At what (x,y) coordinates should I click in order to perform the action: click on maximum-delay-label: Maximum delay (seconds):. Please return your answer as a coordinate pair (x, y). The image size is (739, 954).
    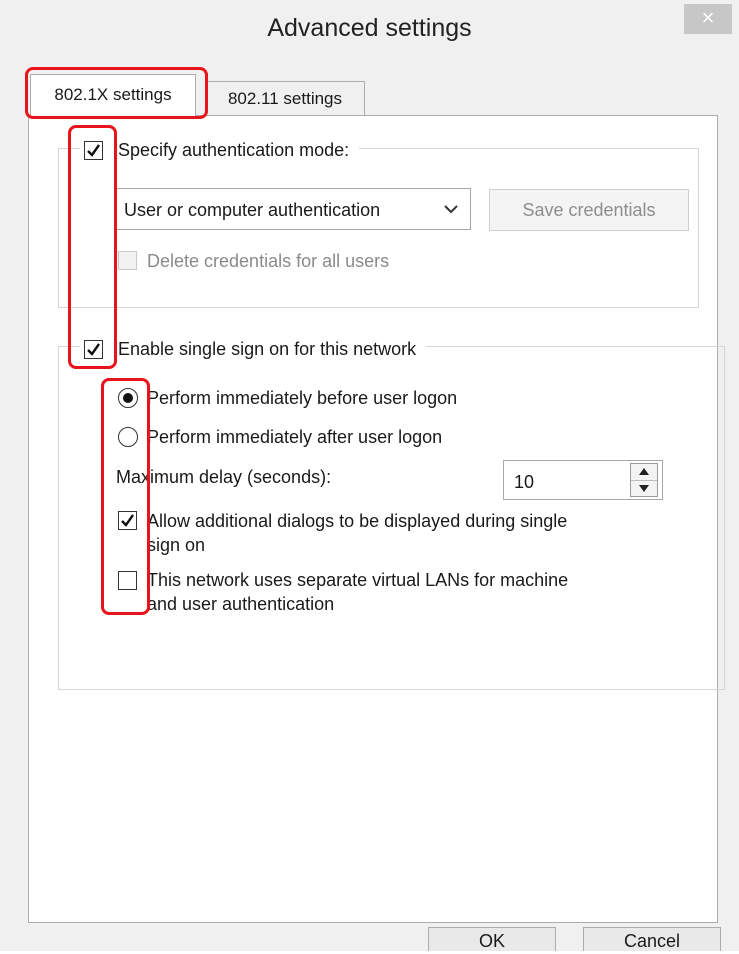
    Looking at the image, I should click on (224, 477).